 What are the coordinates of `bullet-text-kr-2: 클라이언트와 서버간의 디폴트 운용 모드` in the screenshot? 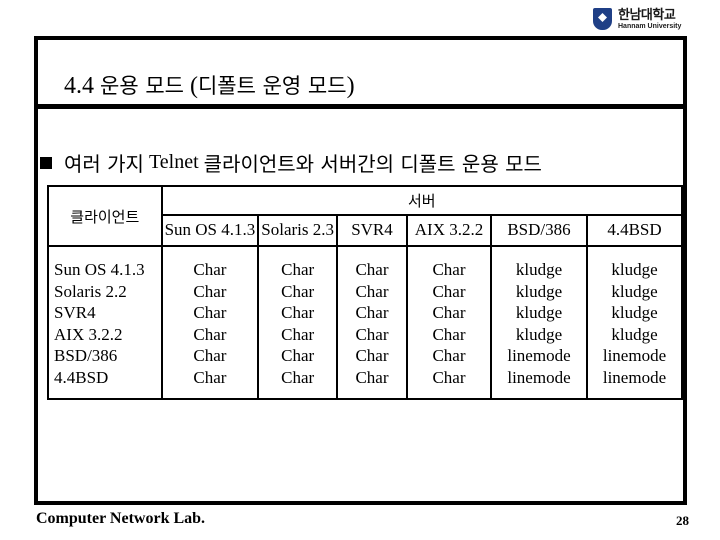 It's located at (372, 164).